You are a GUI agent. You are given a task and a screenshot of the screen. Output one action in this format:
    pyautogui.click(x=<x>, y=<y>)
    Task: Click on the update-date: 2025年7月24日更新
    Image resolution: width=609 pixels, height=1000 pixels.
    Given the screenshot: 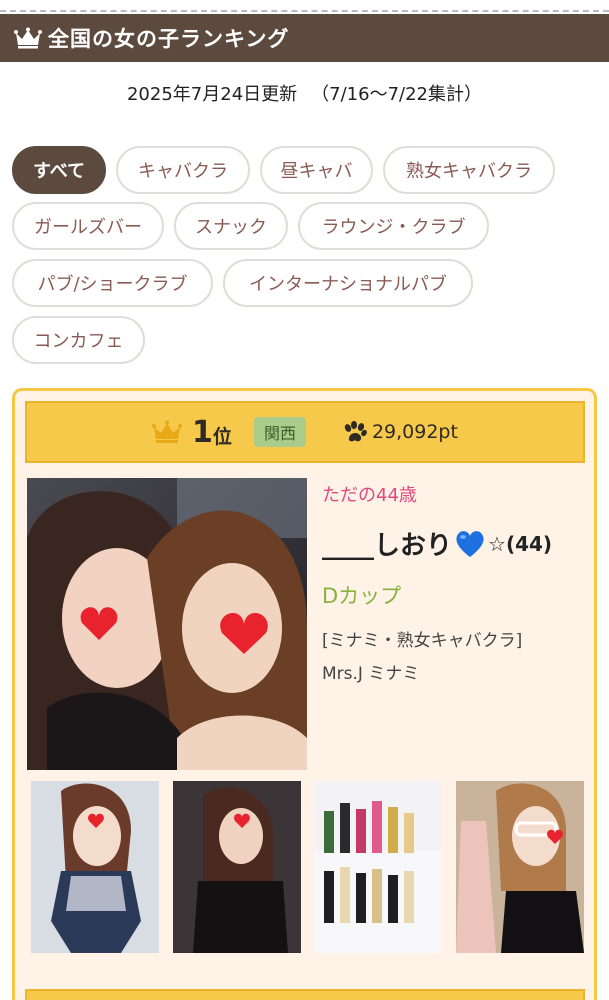 What is the action you would take?
    pyautogui.click(x=212, y=94)
    